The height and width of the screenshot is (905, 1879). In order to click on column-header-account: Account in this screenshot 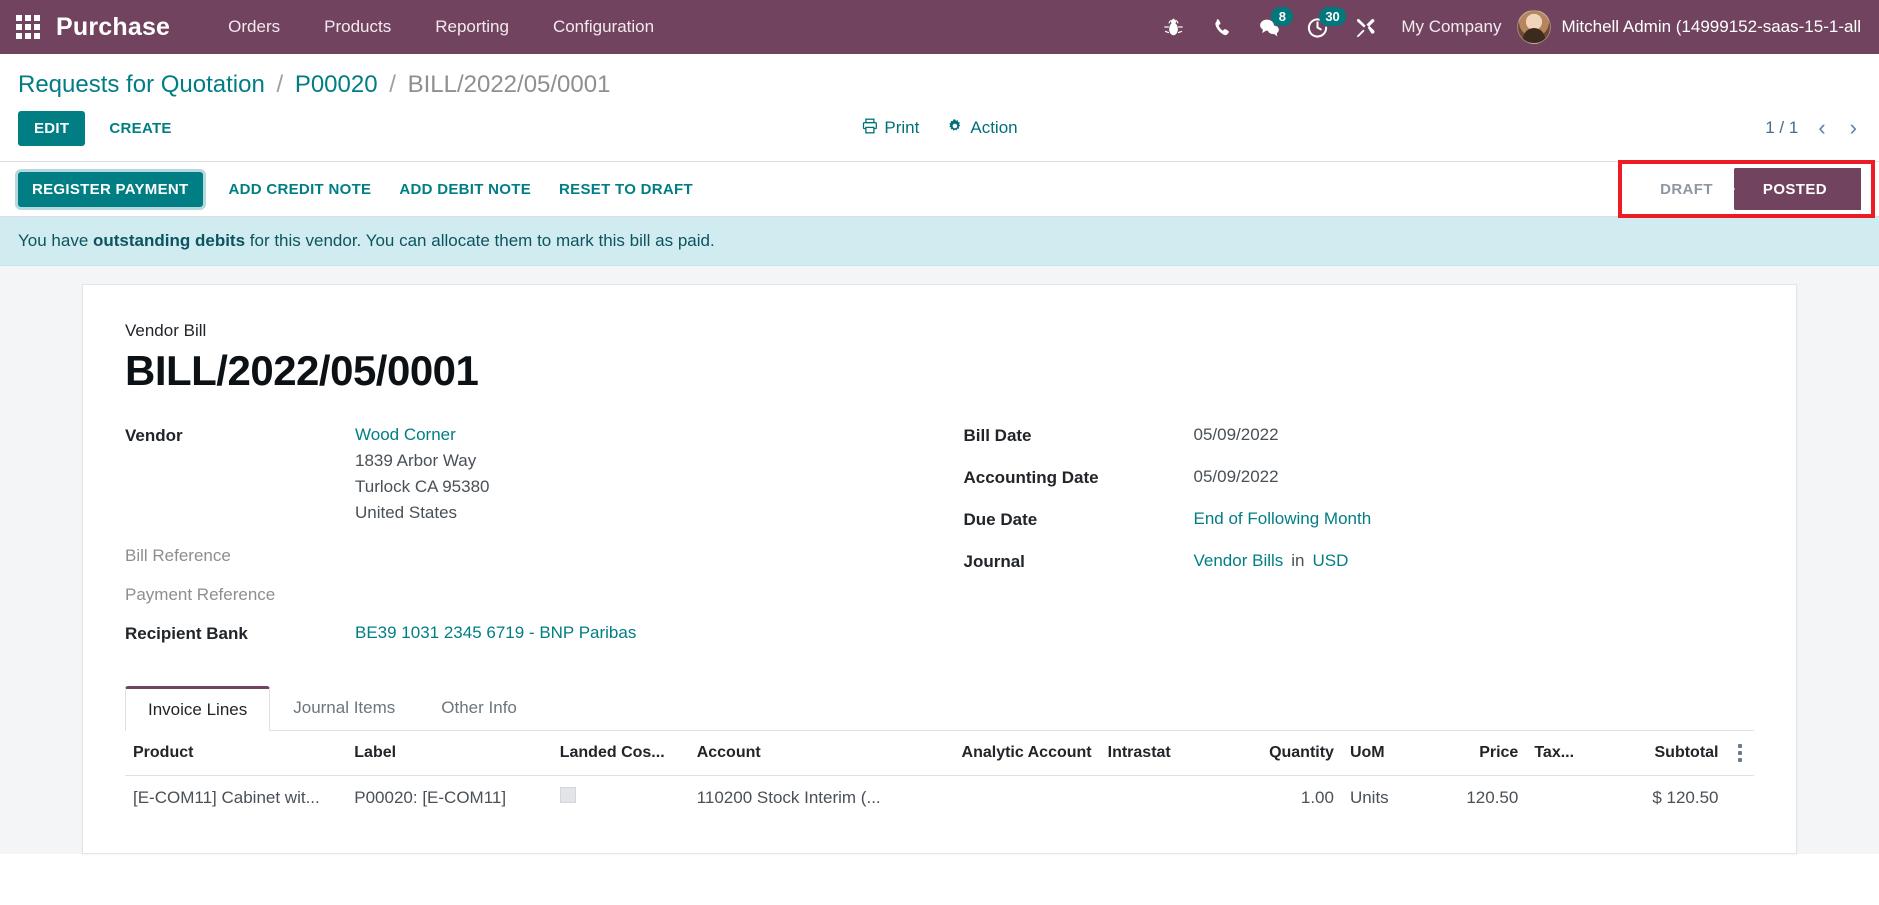, I will do `click(799, 753)`.